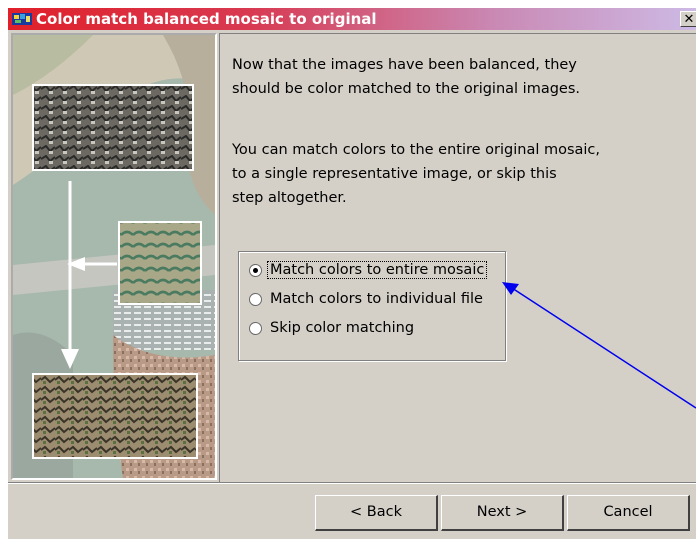  I want to click on option-entire-mosaic: Match colors to entire mosaic, so click(368, 270).